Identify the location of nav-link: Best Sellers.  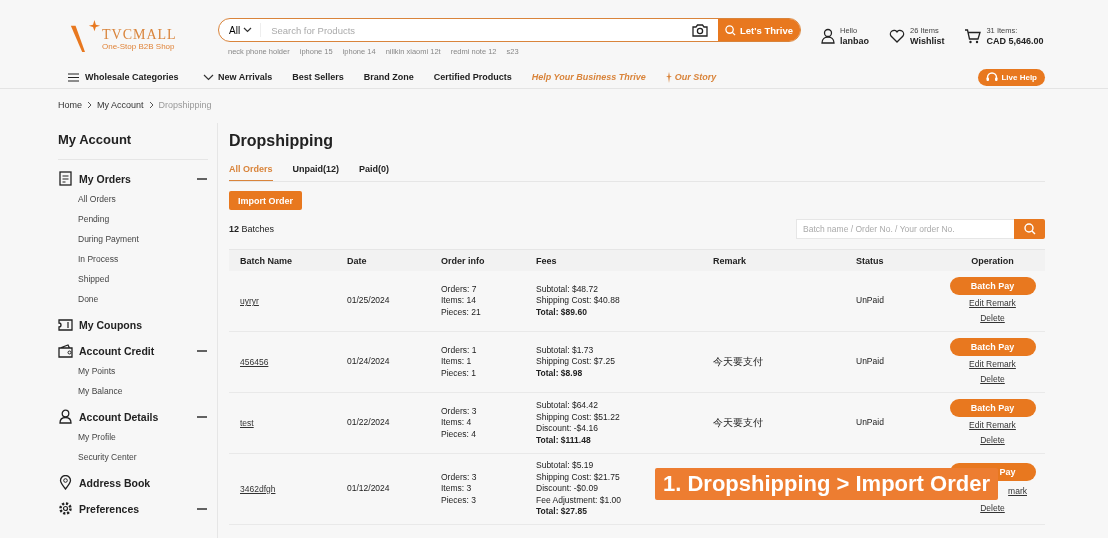
(318, 77).